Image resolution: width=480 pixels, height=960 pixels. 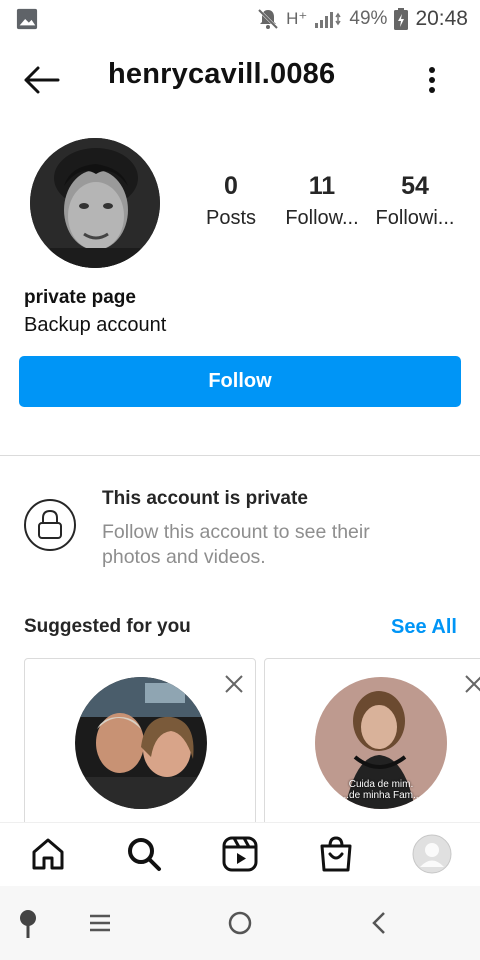 What do you see at coordinates (380, 923) in the screenshot?
I see `back-chevron-icon` at bounding box center [380, 923].